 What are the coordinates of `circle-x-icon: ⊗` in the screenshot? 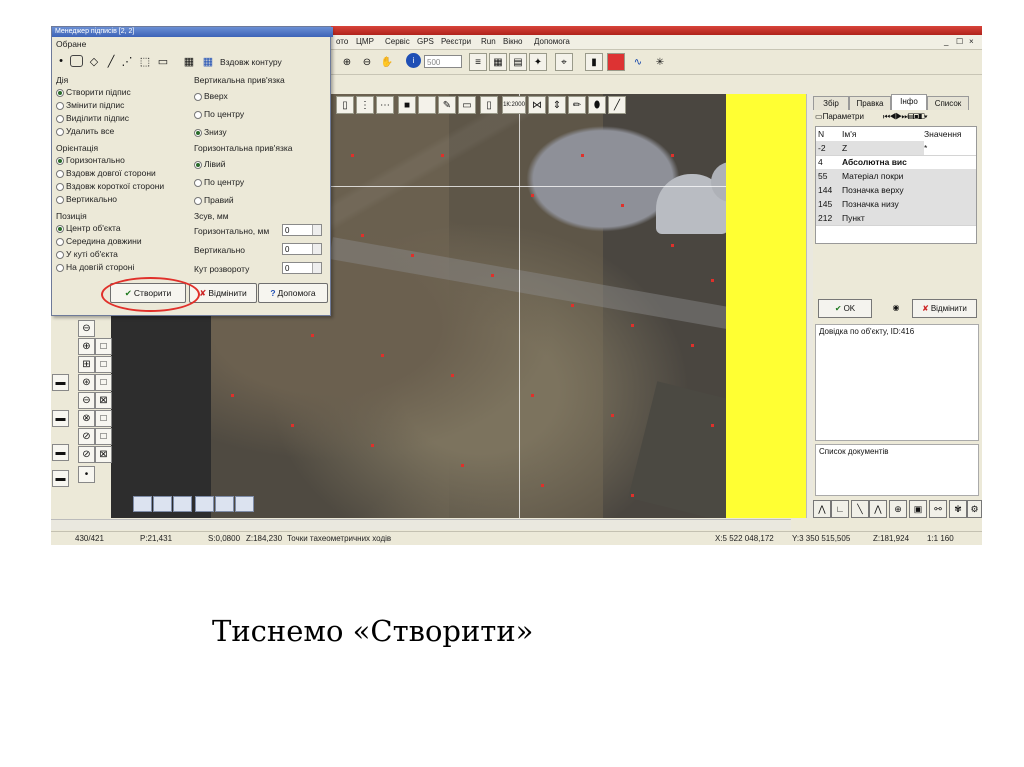 It's located at (86, 418).